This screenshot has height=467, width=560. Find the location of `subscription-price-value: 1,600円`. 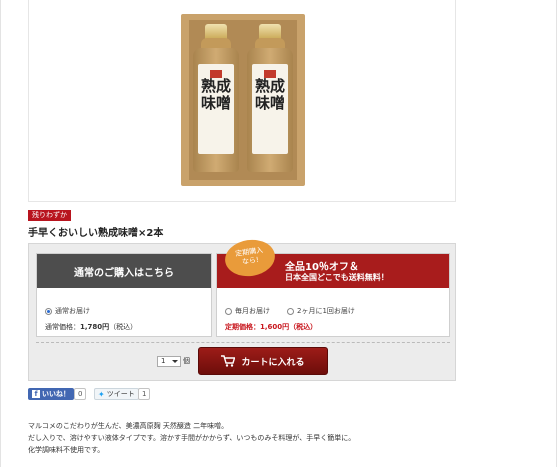

subscription-price-value: 1,600円 is located at coordinates (275, 327).